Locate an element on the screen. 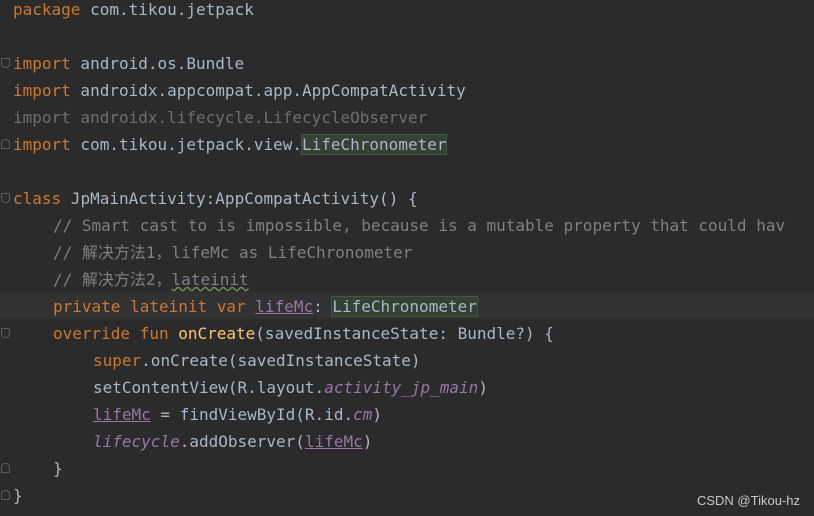  code-line-package: package com.tikou.jetpack is located at coordinates (133, 11).